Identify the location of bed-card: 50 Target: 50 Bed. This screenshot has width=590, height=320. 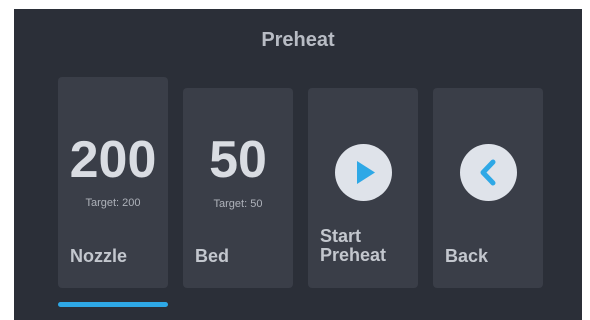
(238, 188).